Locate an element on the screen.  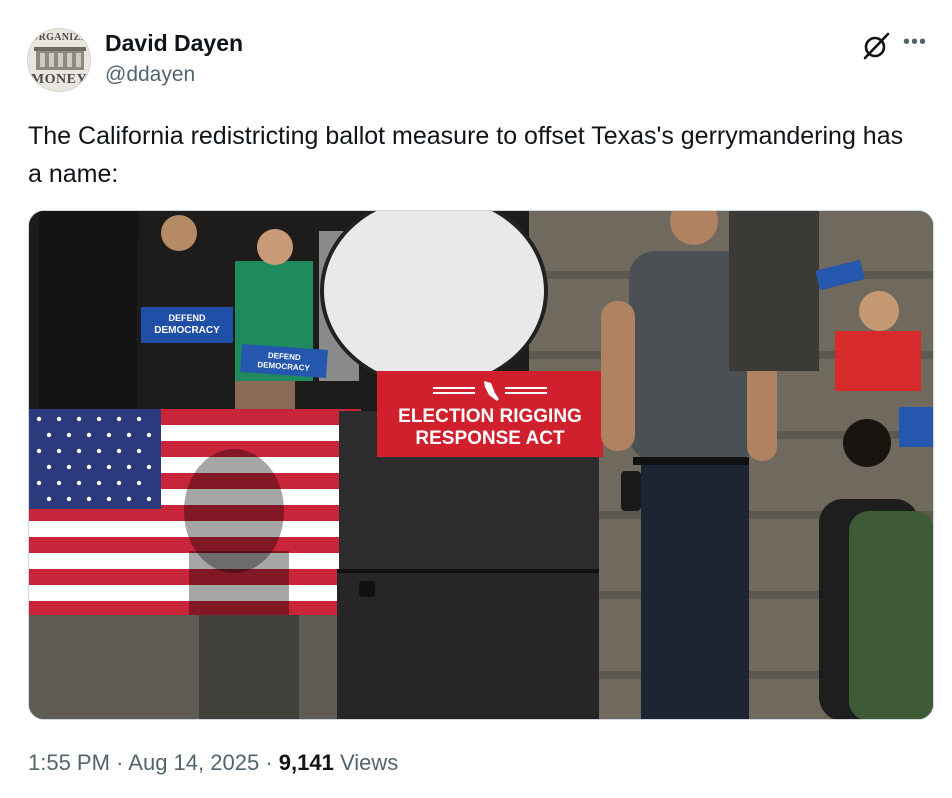
american-flag is located at coordinates (195, 512).